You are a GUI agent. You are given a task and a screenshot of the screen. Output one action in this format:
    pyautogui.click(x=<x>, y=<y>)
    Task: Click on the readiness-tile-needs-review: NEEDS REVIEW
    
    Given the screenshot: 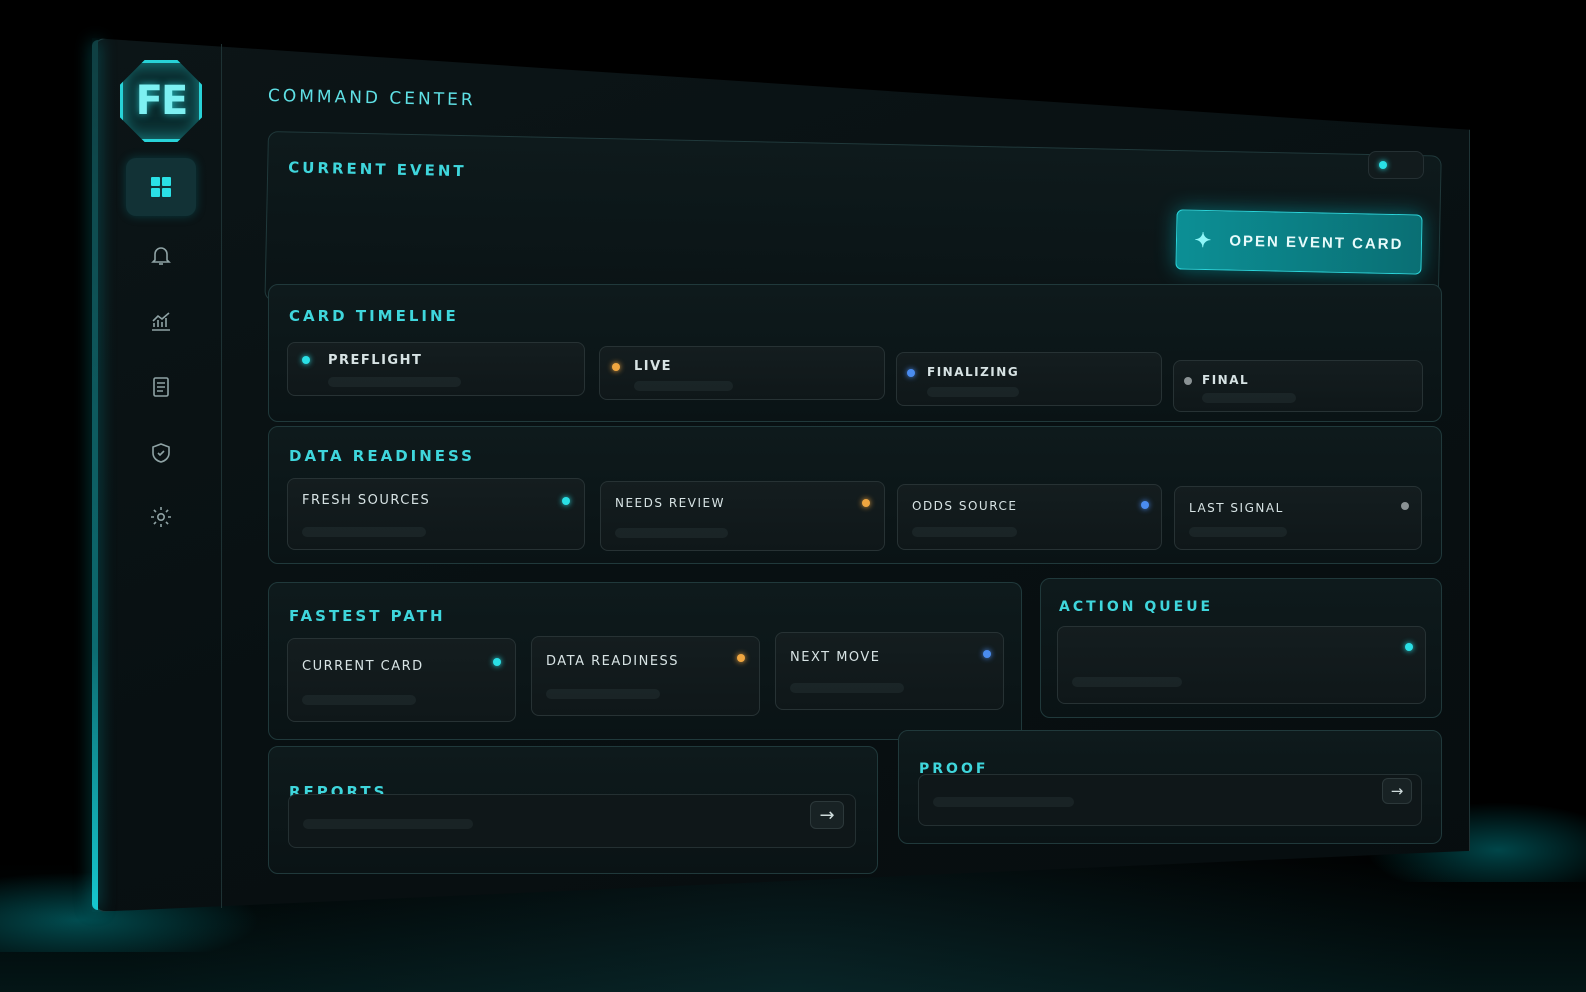 What is the action you would take?
    pyautogui.click(x=742, y=516)
    